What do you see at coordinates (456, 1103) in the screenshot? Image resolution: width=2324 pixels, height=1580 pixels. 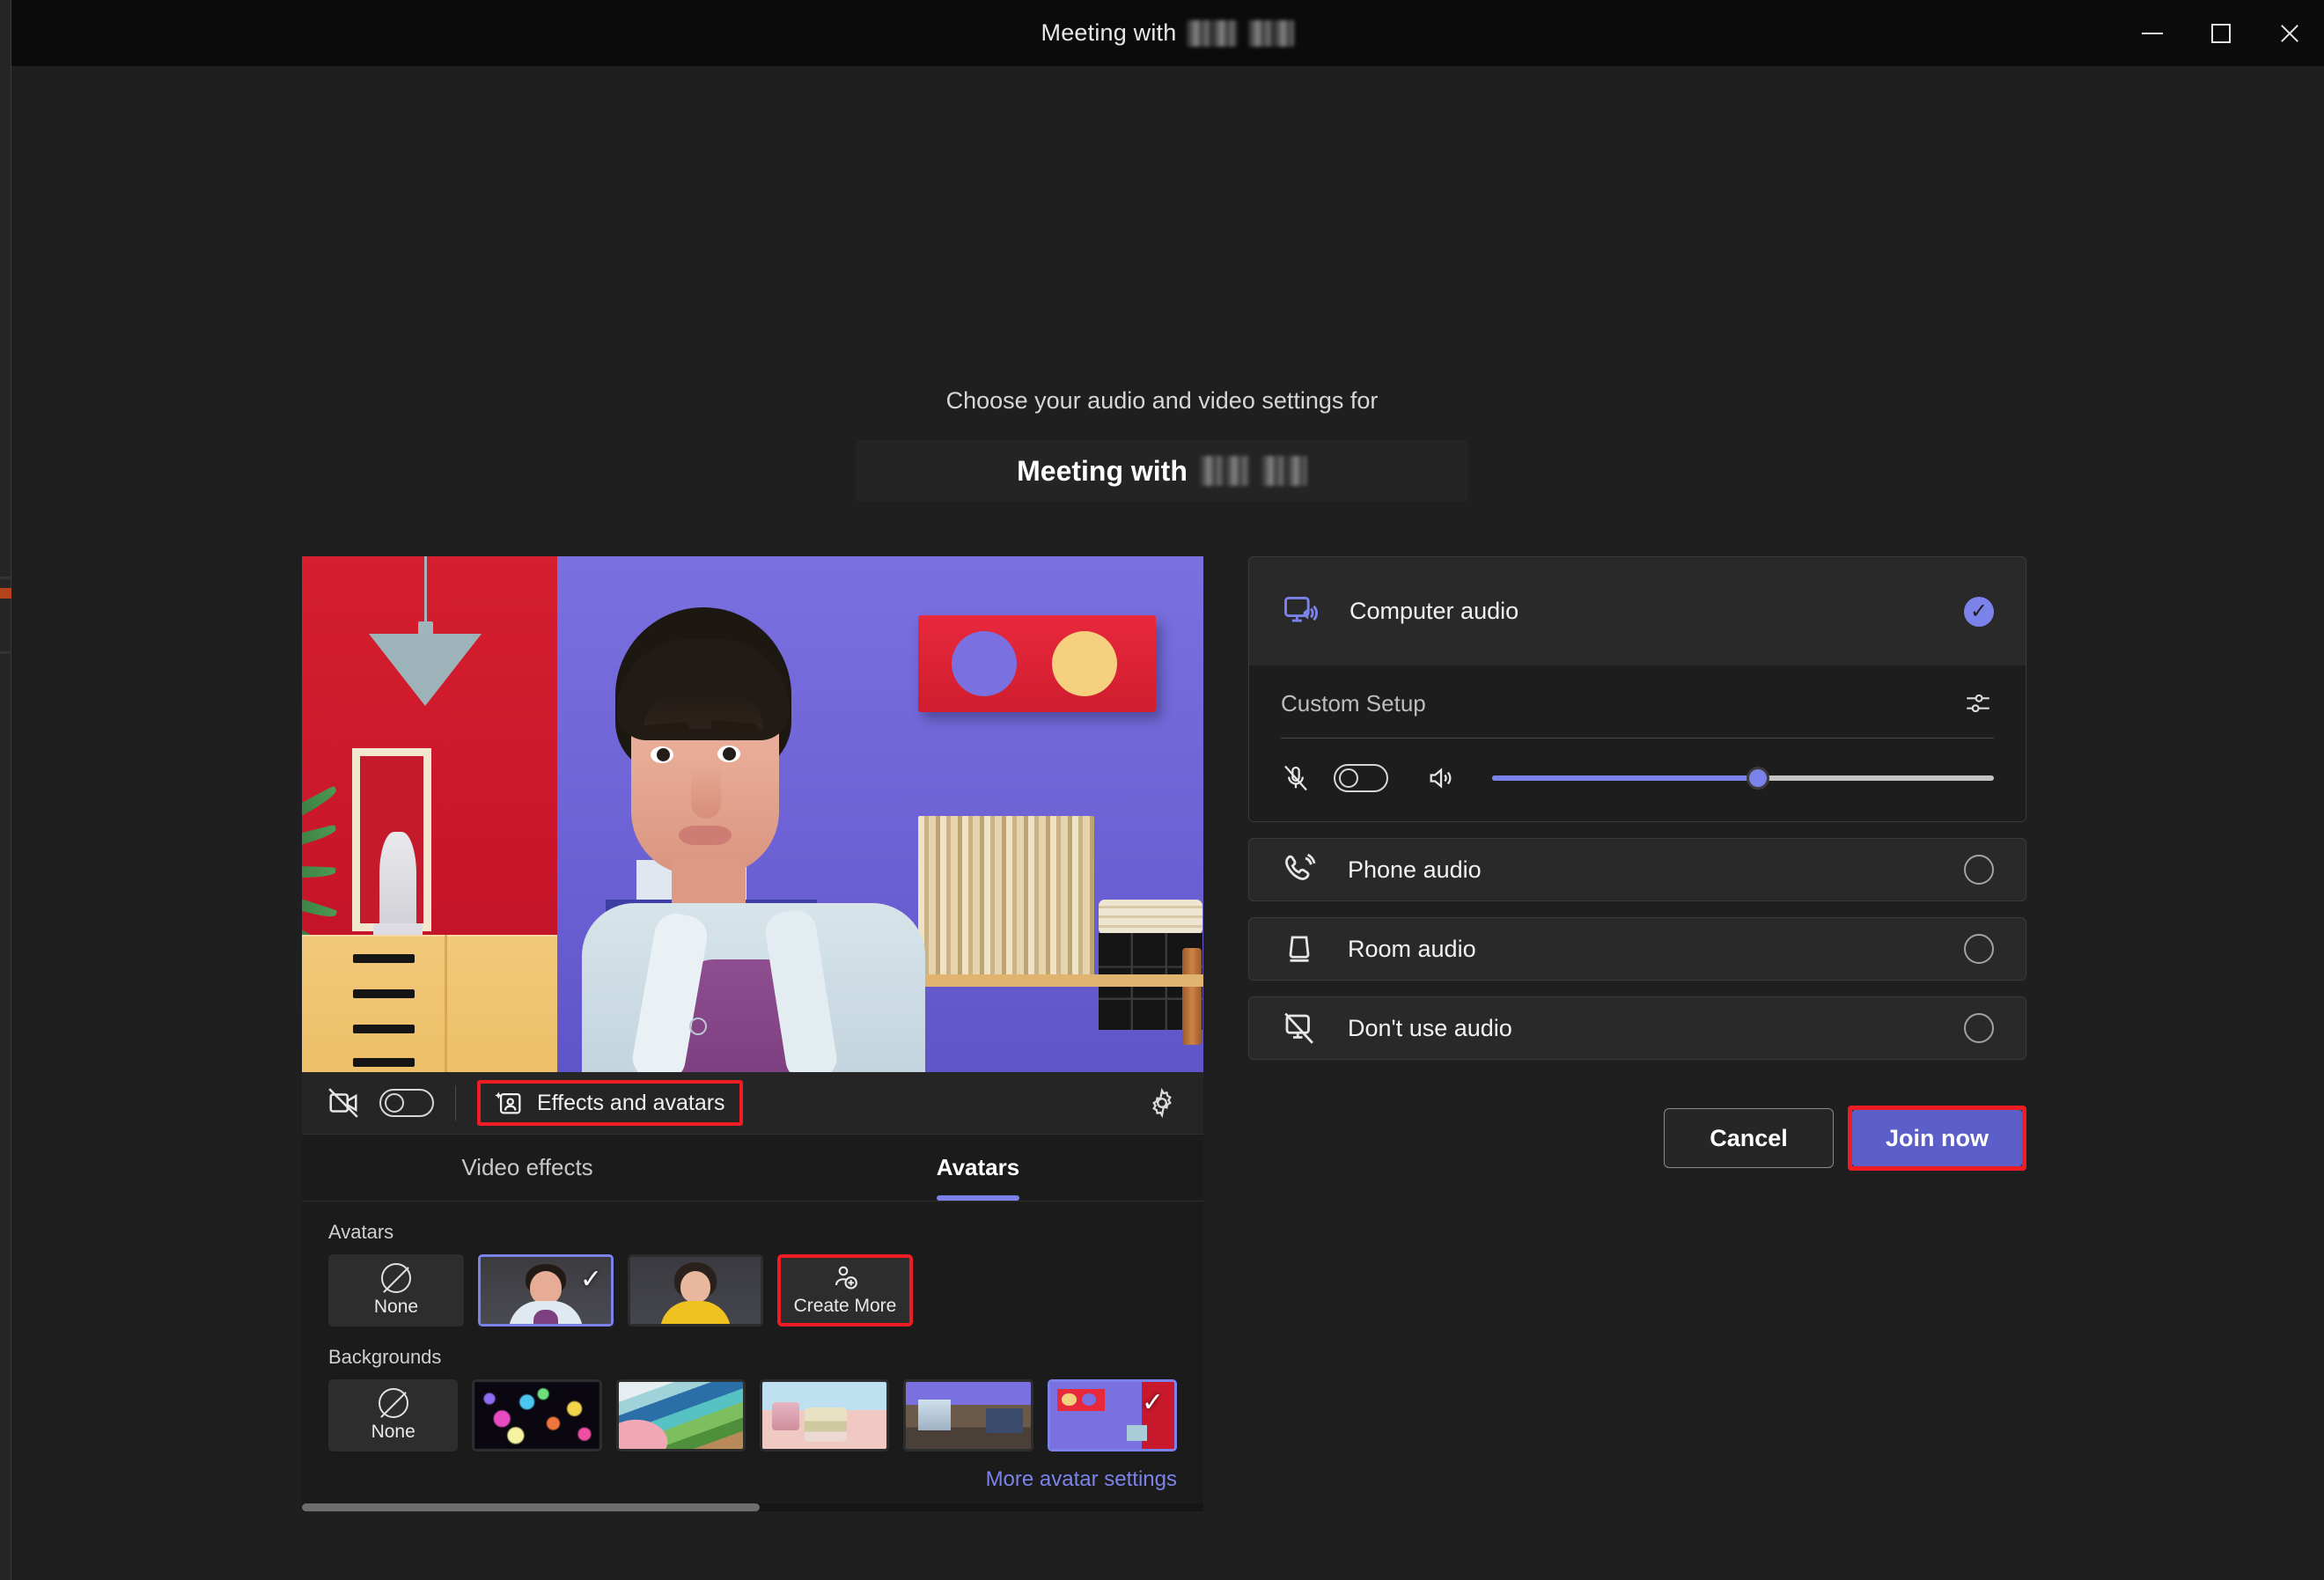 I see `toolbar-divider` at bounding box center [456, 1103].